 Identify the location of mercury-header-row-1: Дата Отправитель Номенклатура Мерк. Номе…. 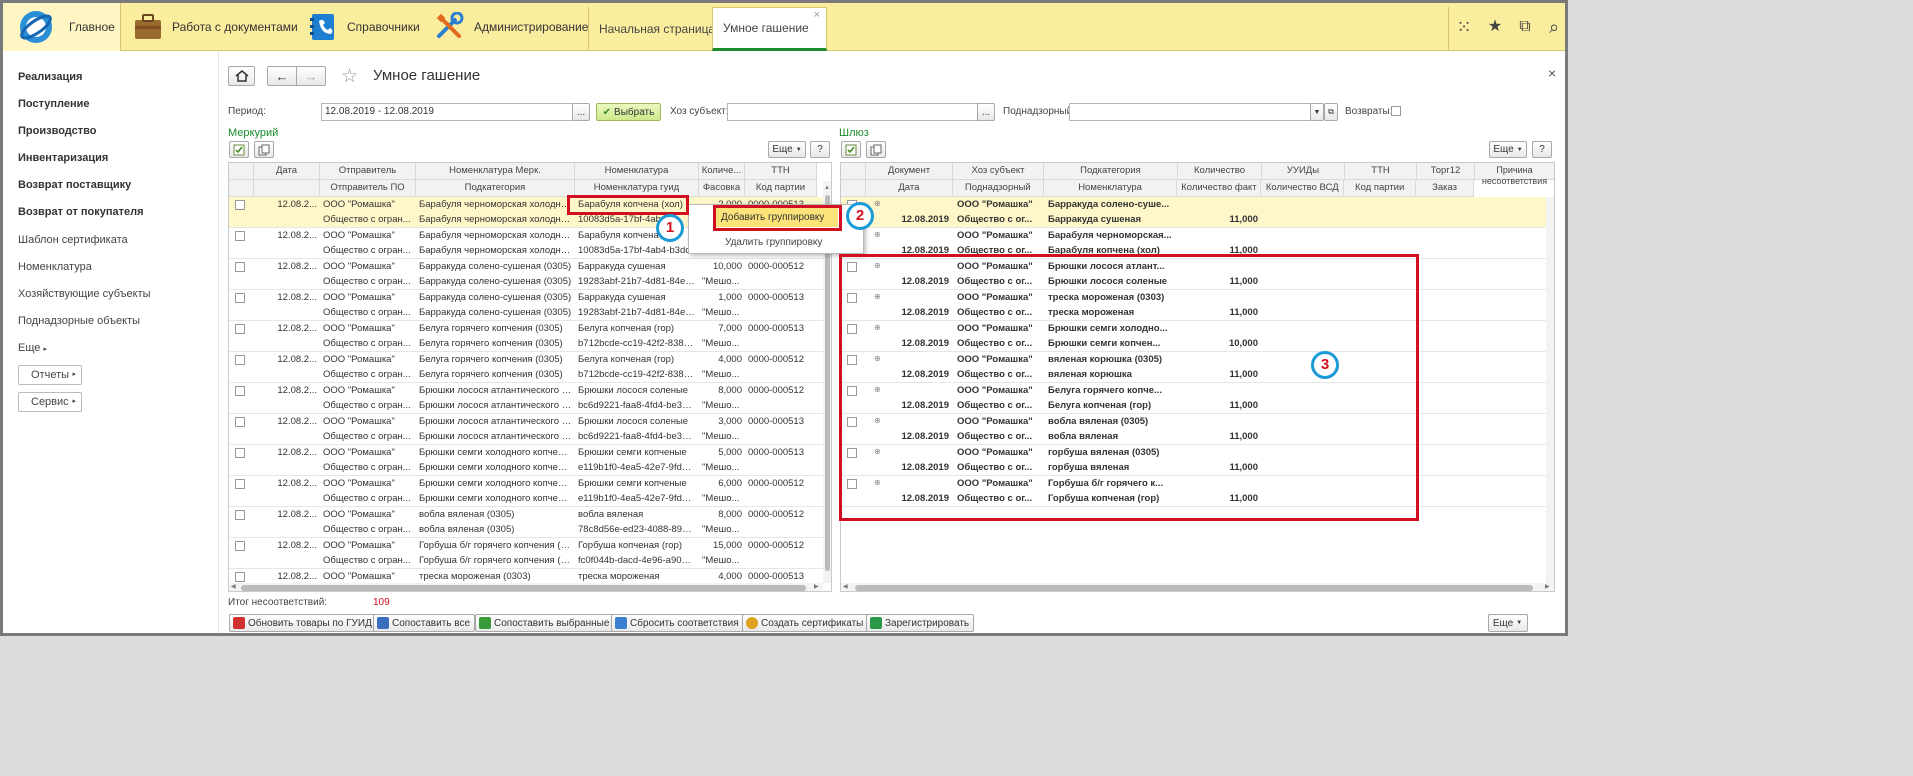
(523, 171).